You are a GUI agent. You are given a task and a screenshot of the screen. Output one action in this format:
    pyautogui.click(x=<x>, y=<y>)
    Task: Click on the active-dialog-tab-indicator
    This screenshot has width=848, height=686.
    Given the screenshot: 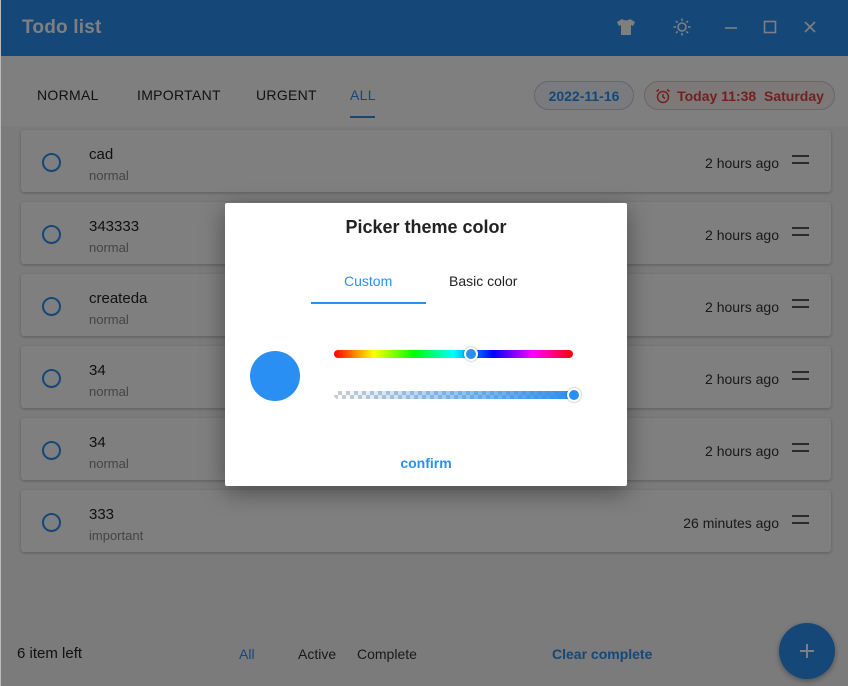 What is the action you would take?
    pyautogui.click(x=368, y=303)
    